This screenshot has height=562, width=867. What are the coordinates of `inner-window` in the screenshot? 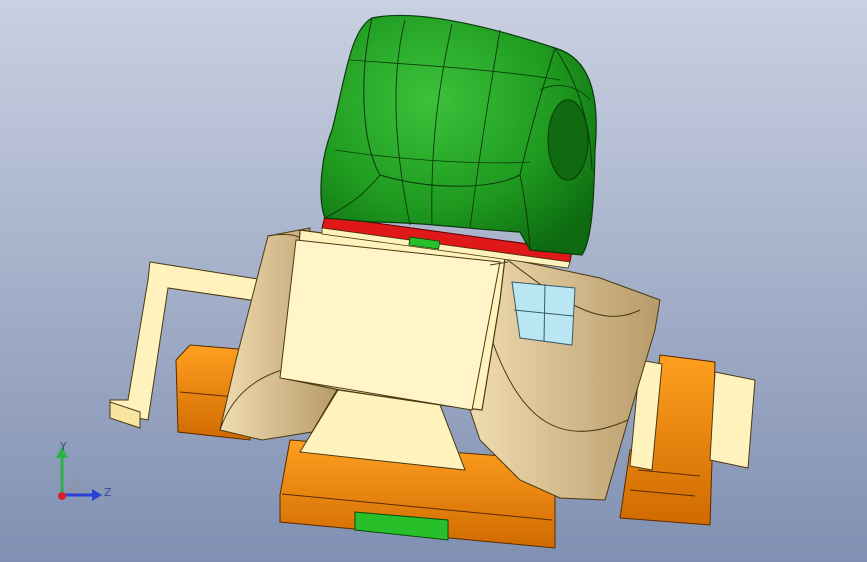 It's located at (543, 313).